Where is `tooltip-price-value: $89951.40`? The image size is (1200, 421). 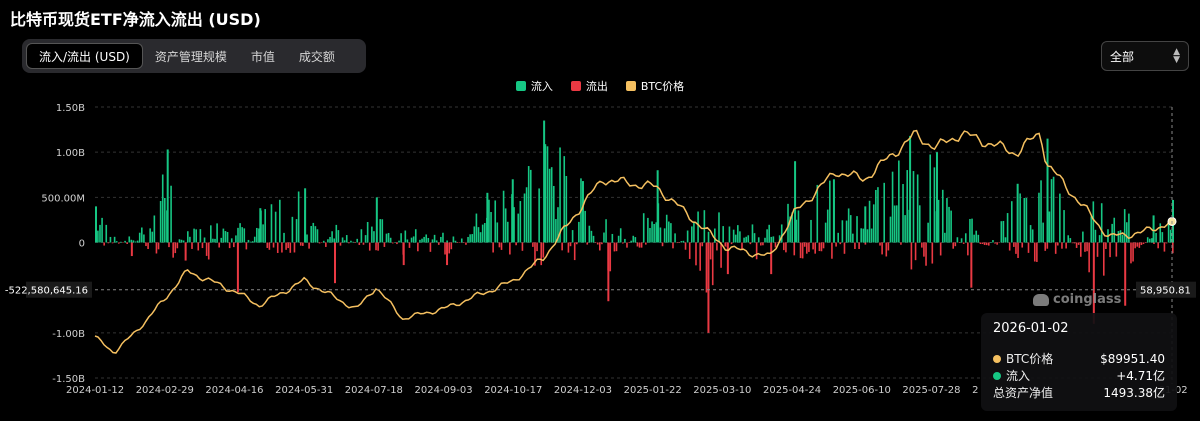
tooltip-price-value: $89951.40 is located at coordinates (1132, 358).